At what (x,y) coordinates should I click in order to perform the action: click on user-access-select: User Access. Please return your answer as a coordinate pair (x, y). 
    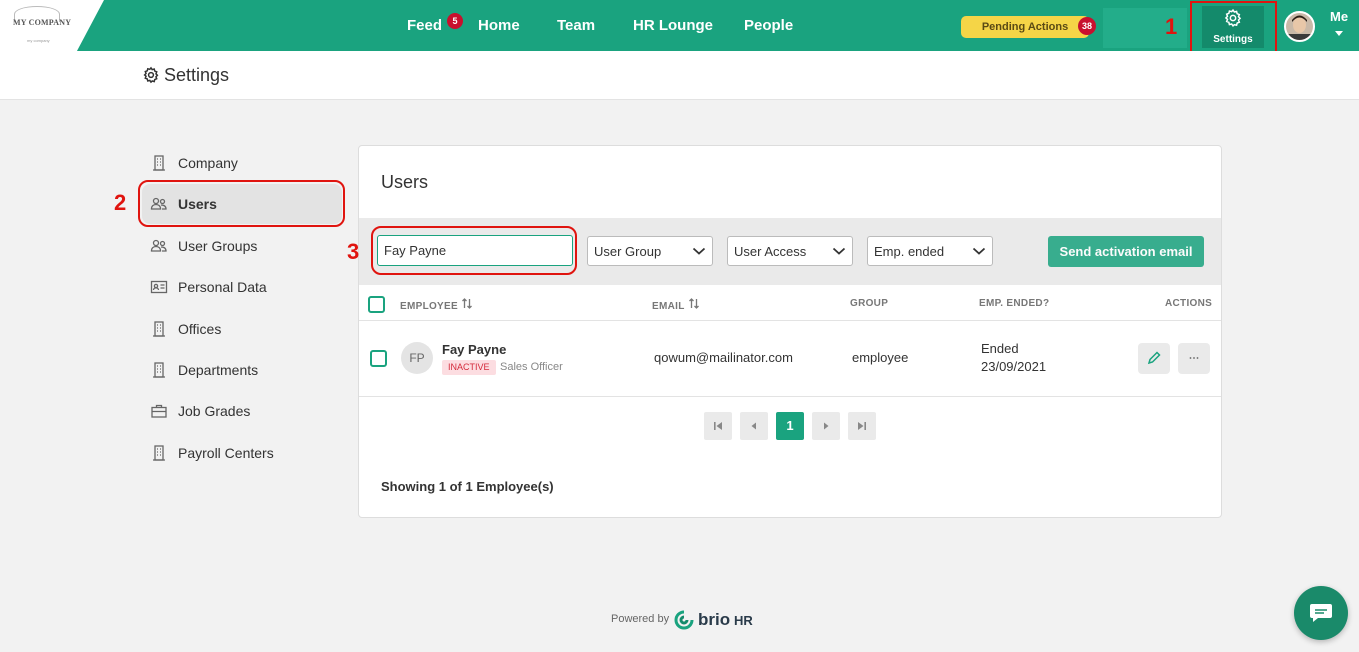
    Looking at the image, I should click on (790, 251).